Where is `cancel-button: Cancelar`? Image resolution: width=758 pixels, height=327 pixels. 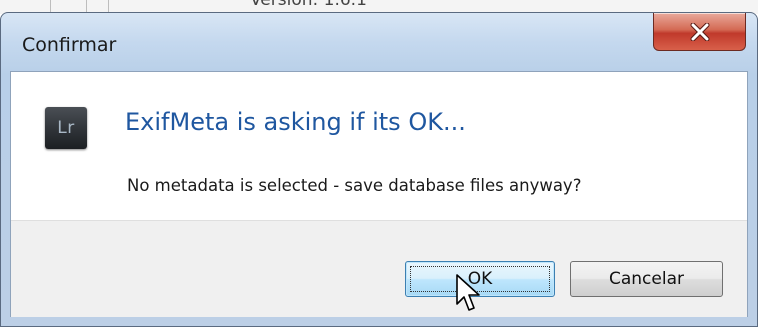
cancel-button: Cancelar is located at coordinates (646, 279).